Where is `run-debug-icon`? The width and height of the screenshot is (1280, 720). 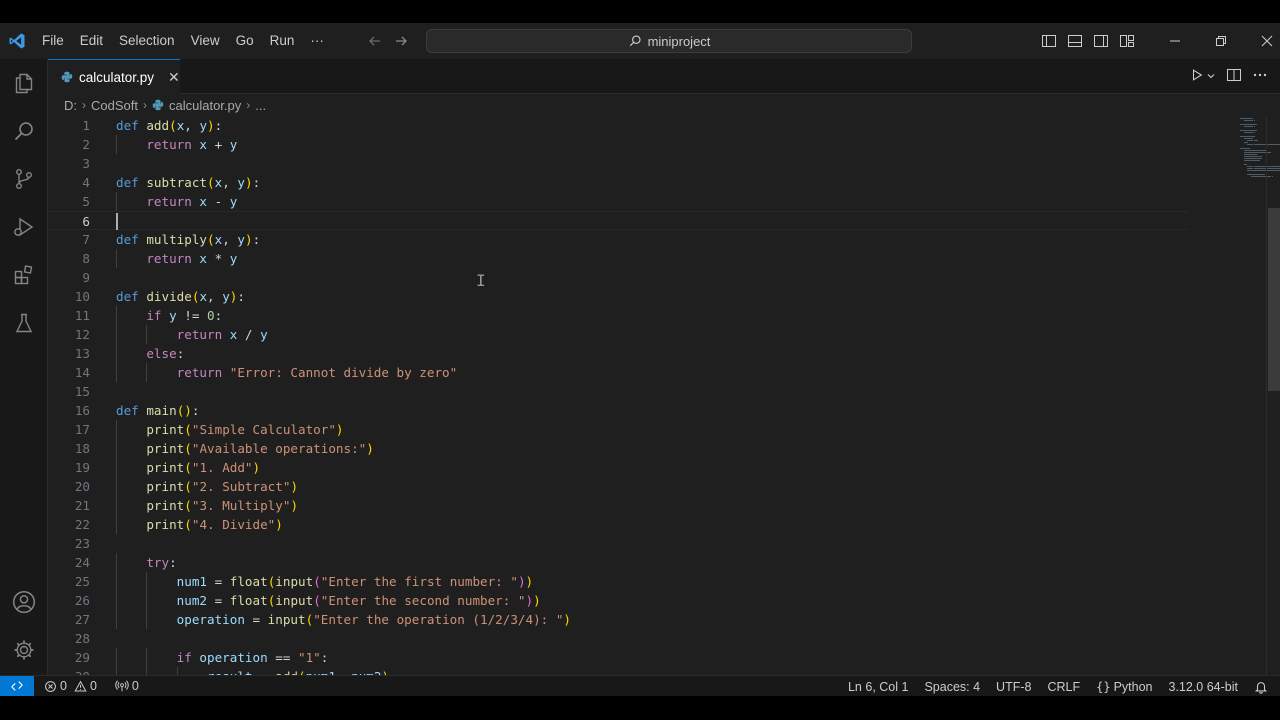
run-debug-icon is located at coordinates (24, 227).